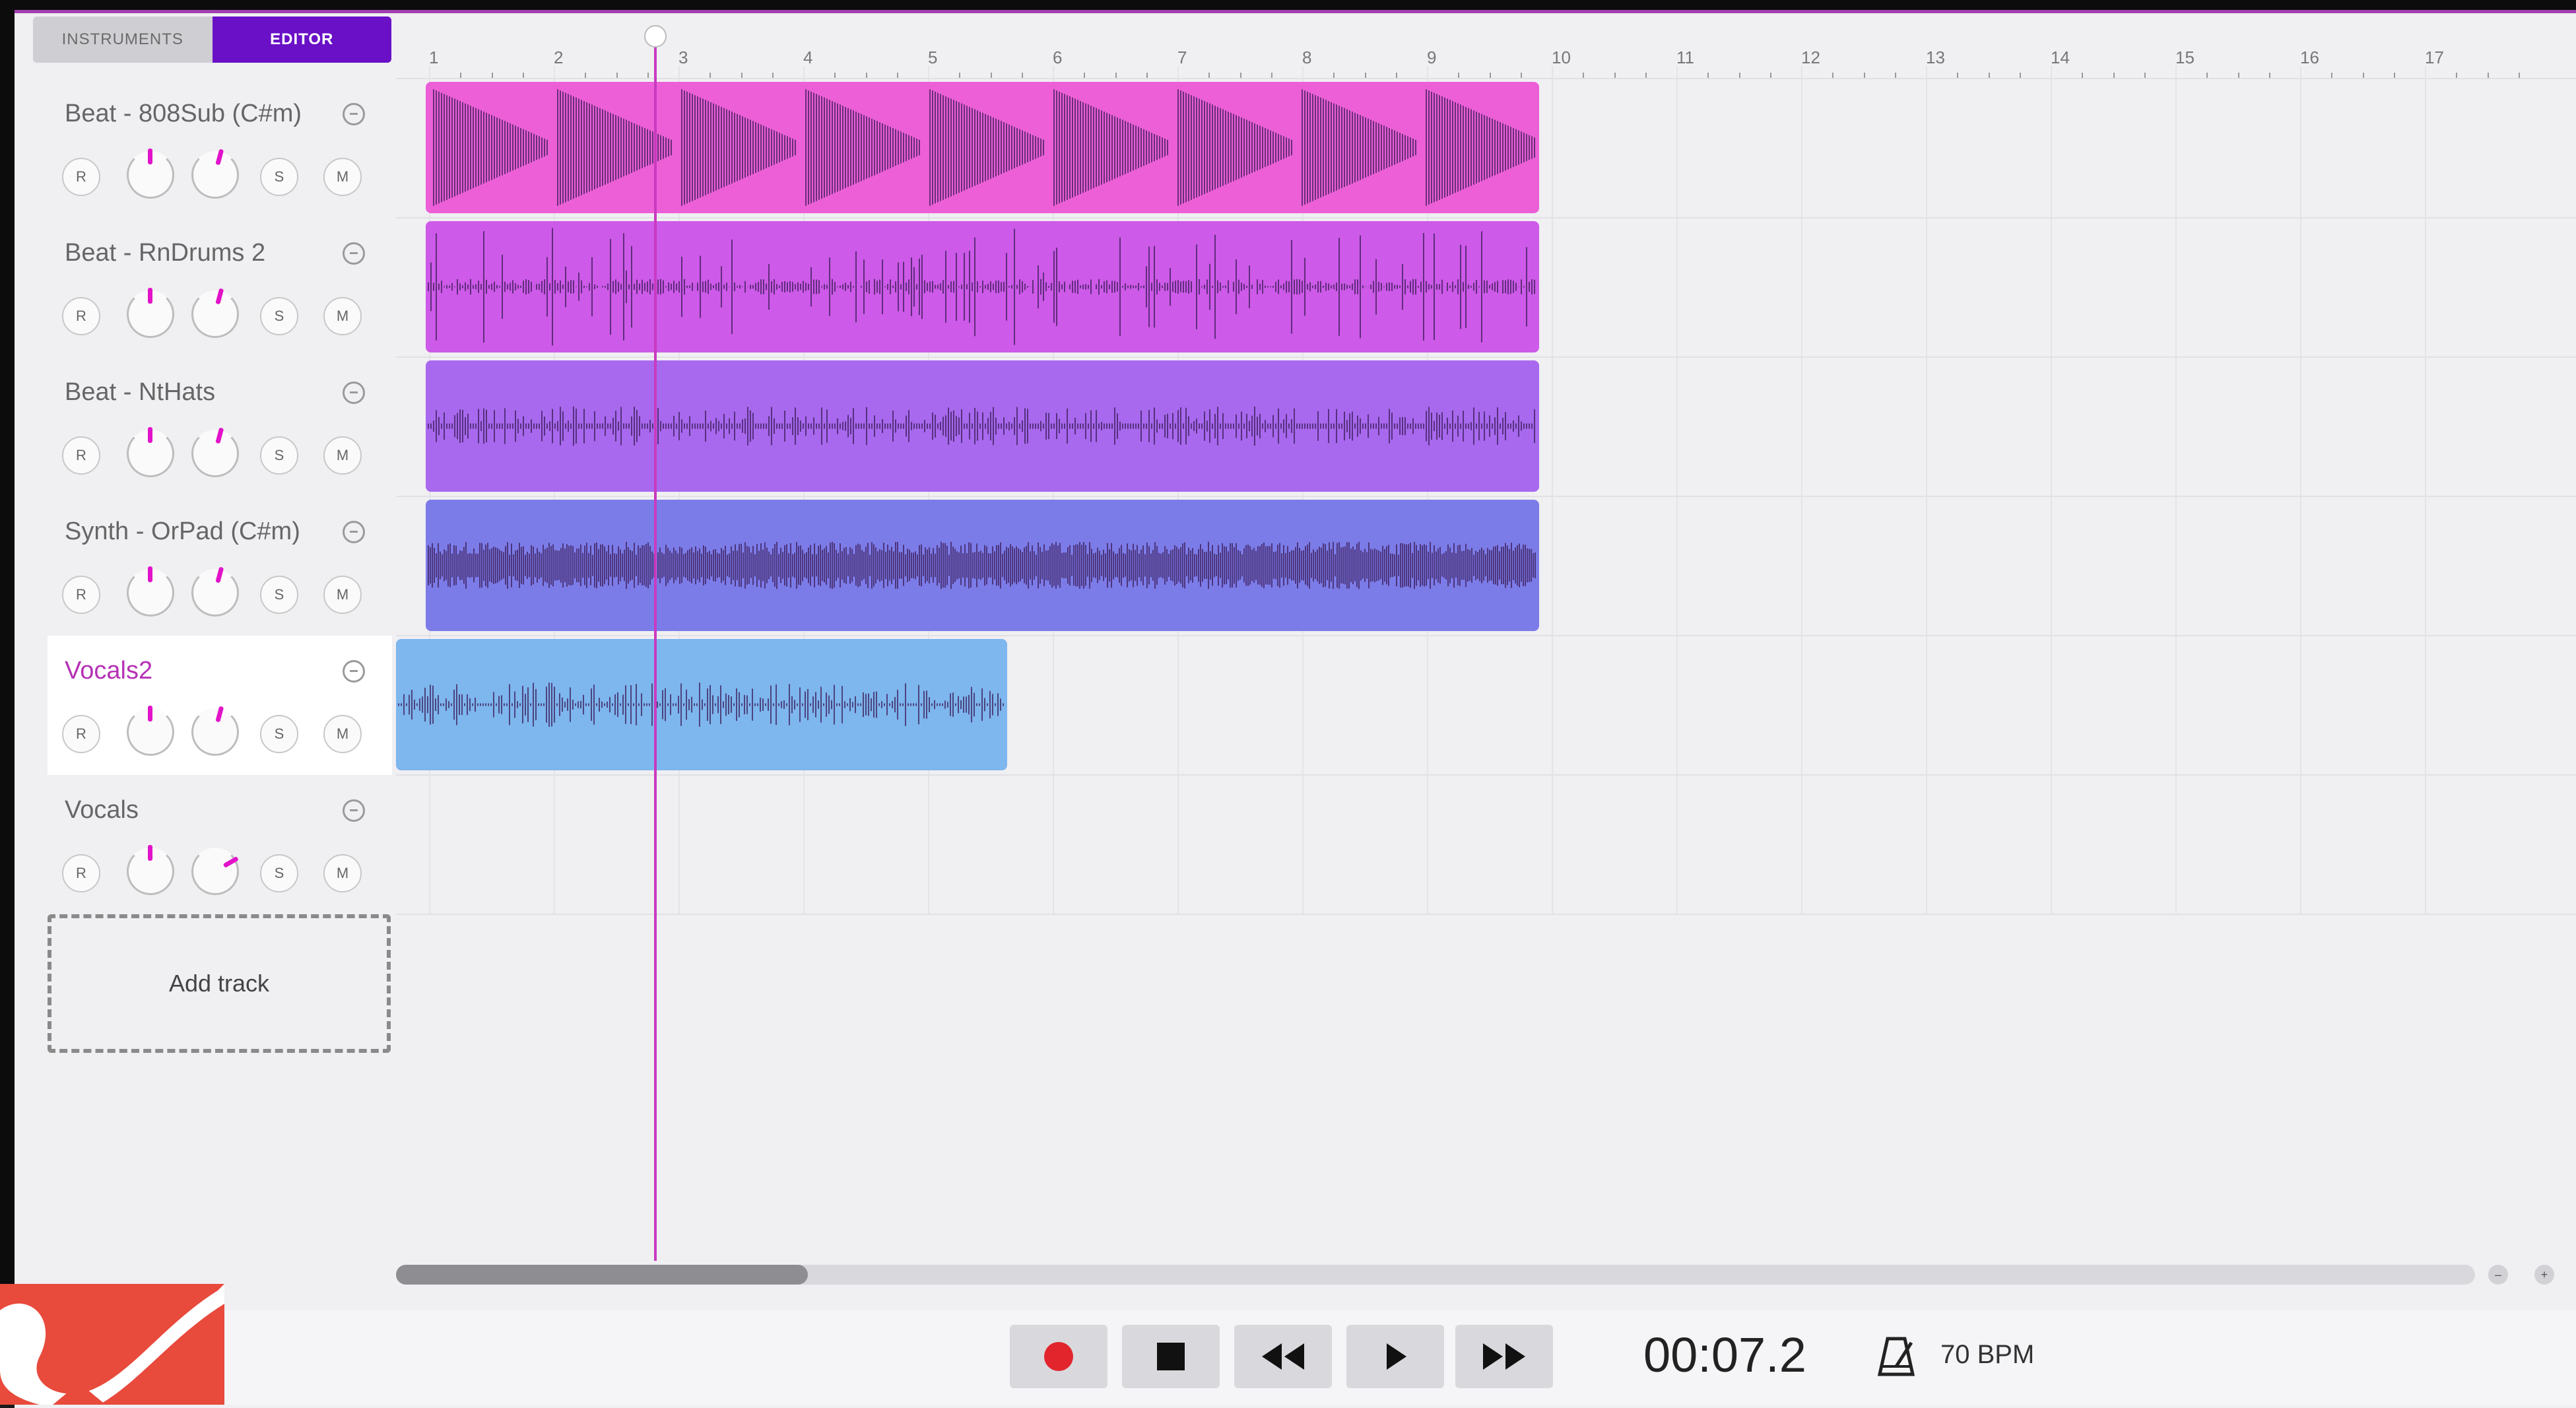 Image resolution: width=2576 pixels, height=1408 pixels. Describe the element at coordinates (108, 671) in the screenshot. I see `track-name: Vocals2` at that location.